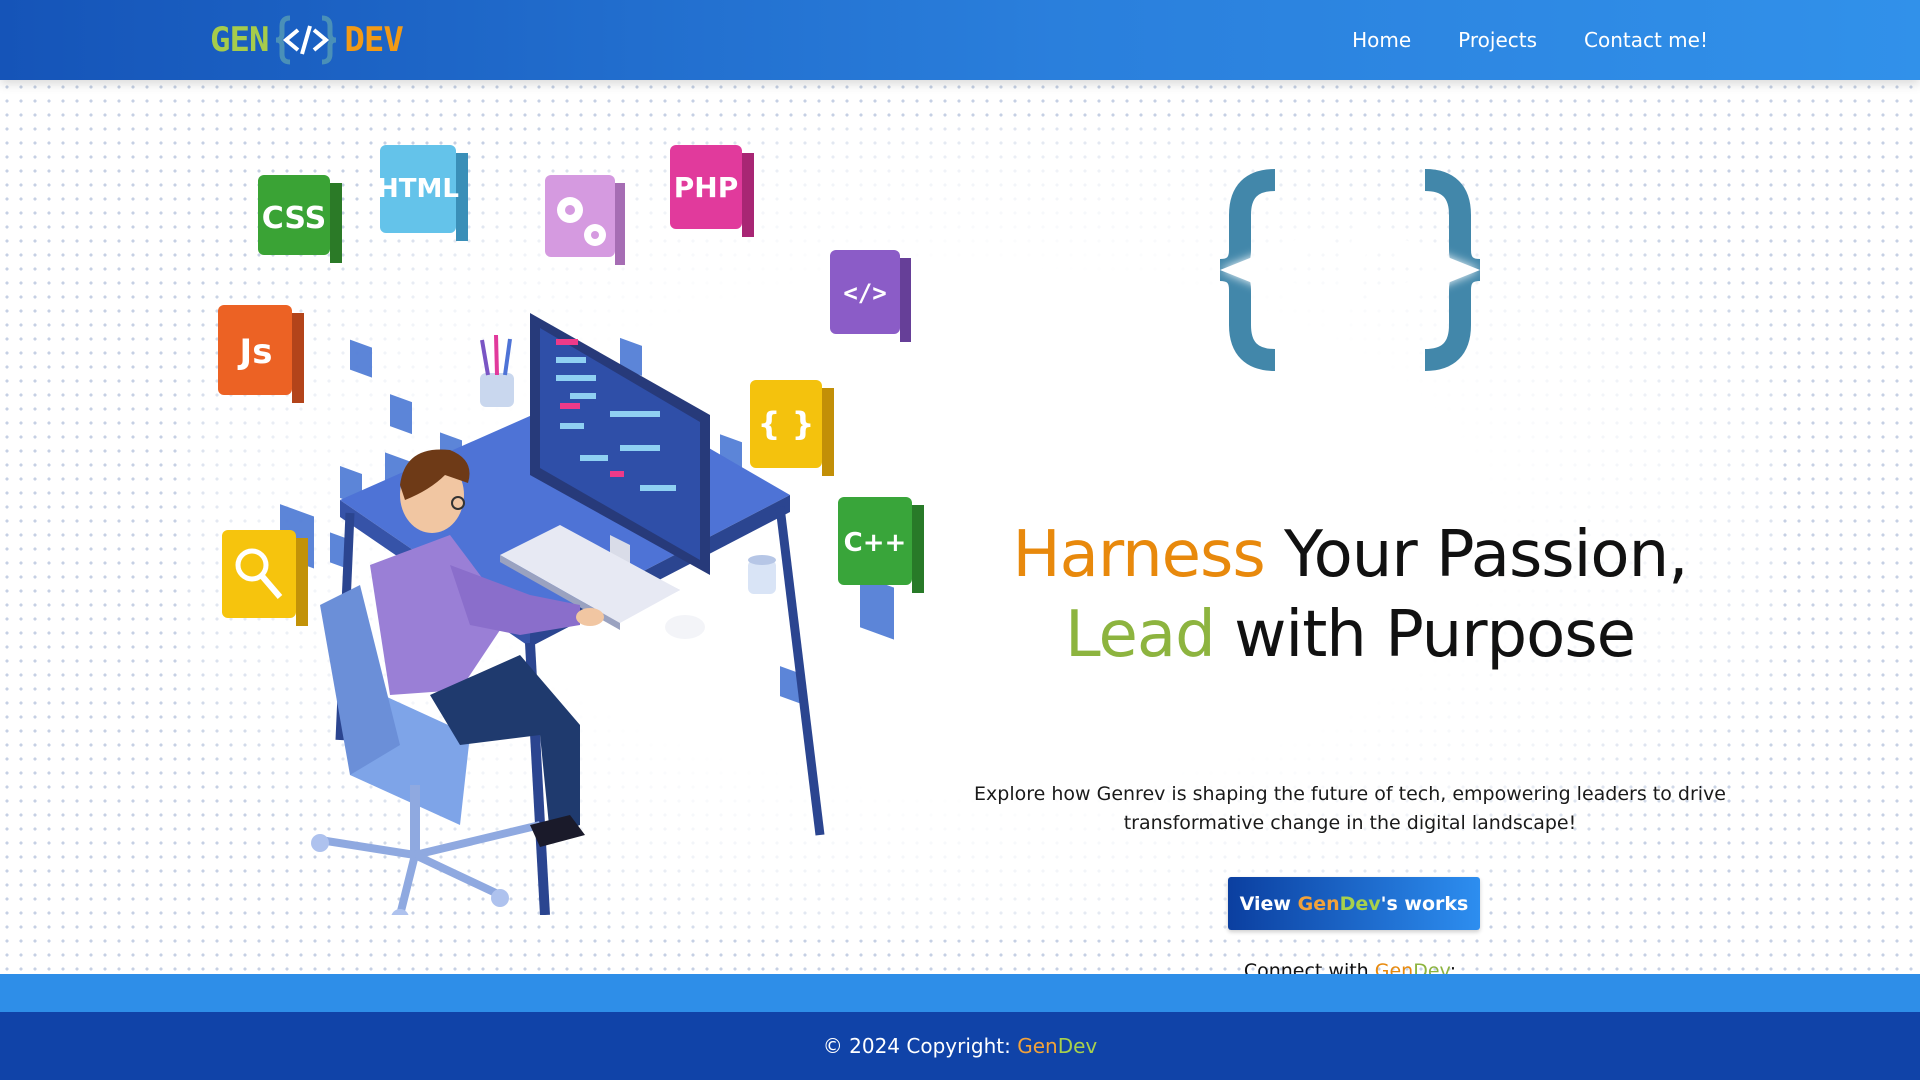 This screenshot has width=1920, height=1080. Describe the element at coordinates (1077, 1046) in the screenshot. I see `footer-dev: Dev` at that location.